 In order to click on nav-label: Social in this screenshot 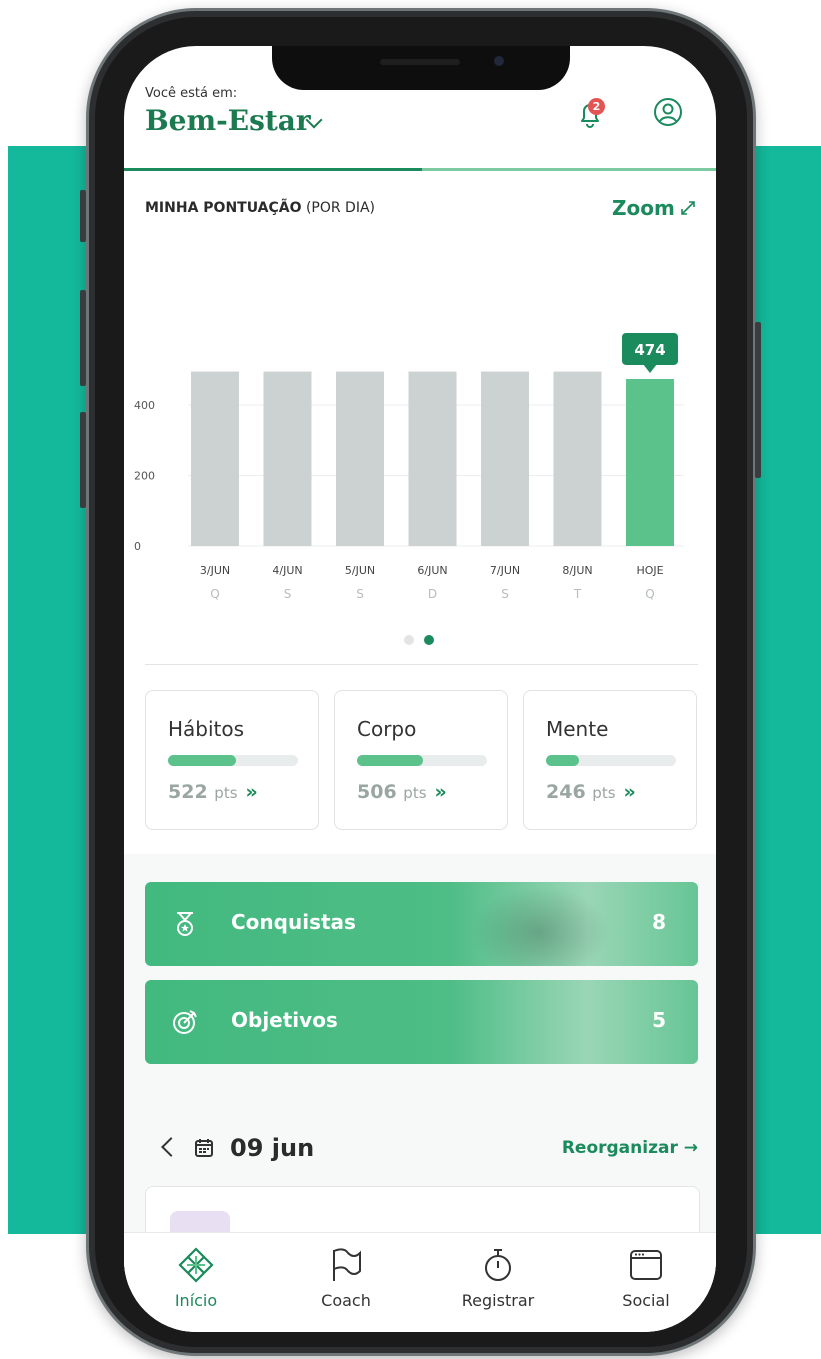, I will do `click(646, 1300)`.